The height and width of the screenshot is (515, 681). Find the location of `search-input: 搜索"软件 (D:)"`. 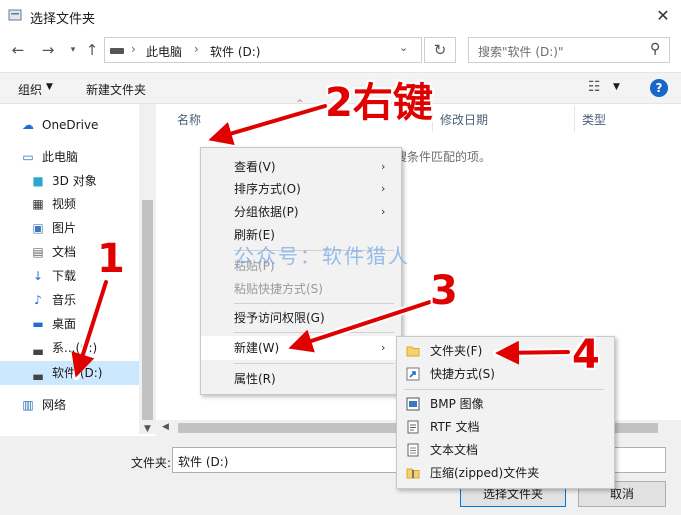

search-input: 搜索"软件 (D:)" is located at coordinates (521, 51).